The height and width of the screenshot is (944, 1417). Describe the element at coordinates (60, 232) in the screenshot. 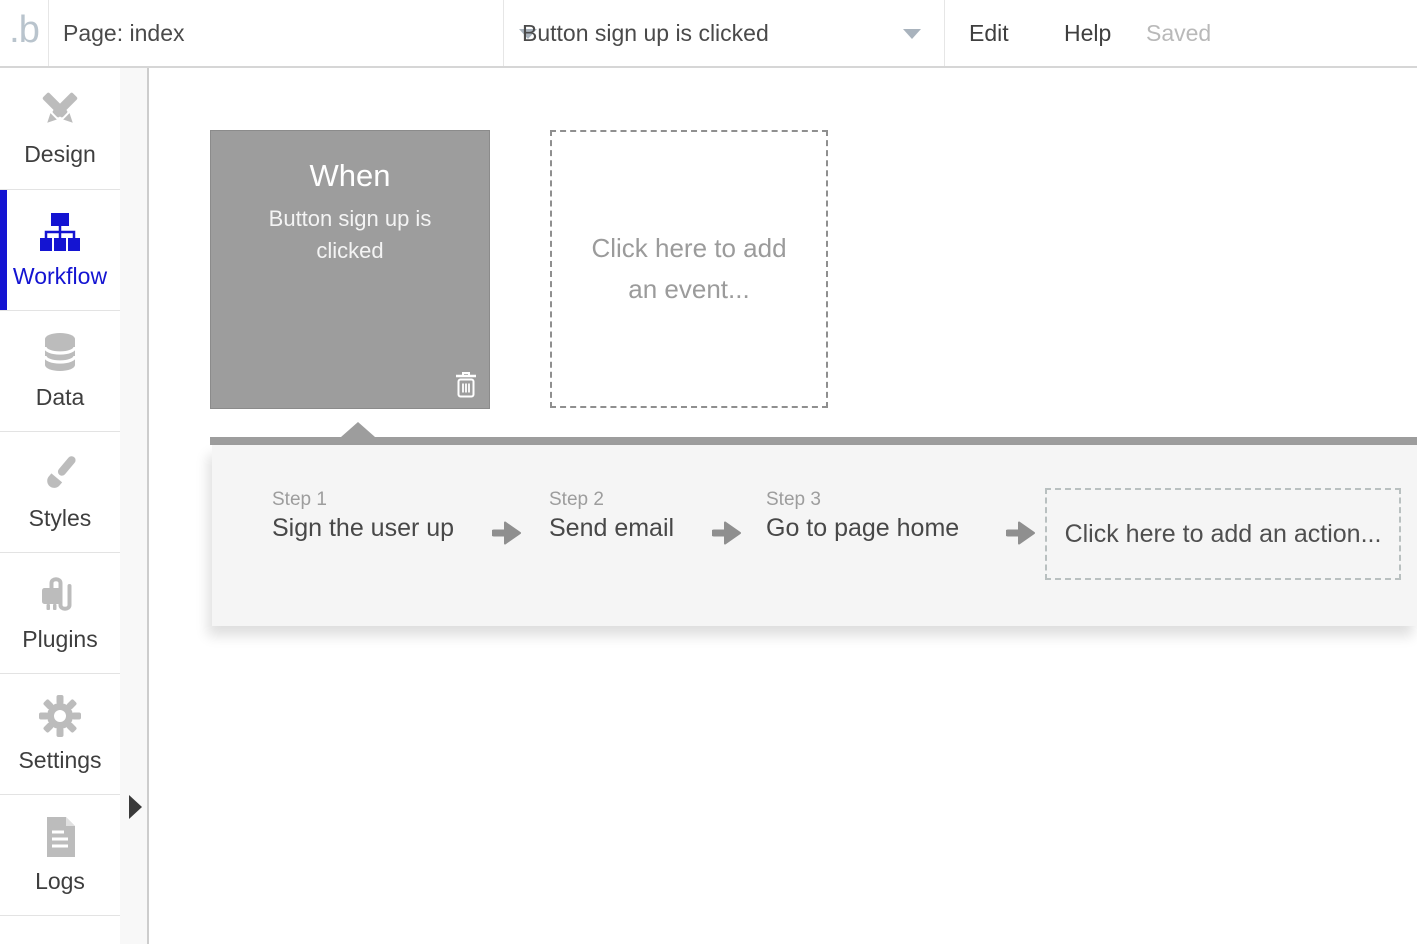

I see `workflow-icon` at that location.